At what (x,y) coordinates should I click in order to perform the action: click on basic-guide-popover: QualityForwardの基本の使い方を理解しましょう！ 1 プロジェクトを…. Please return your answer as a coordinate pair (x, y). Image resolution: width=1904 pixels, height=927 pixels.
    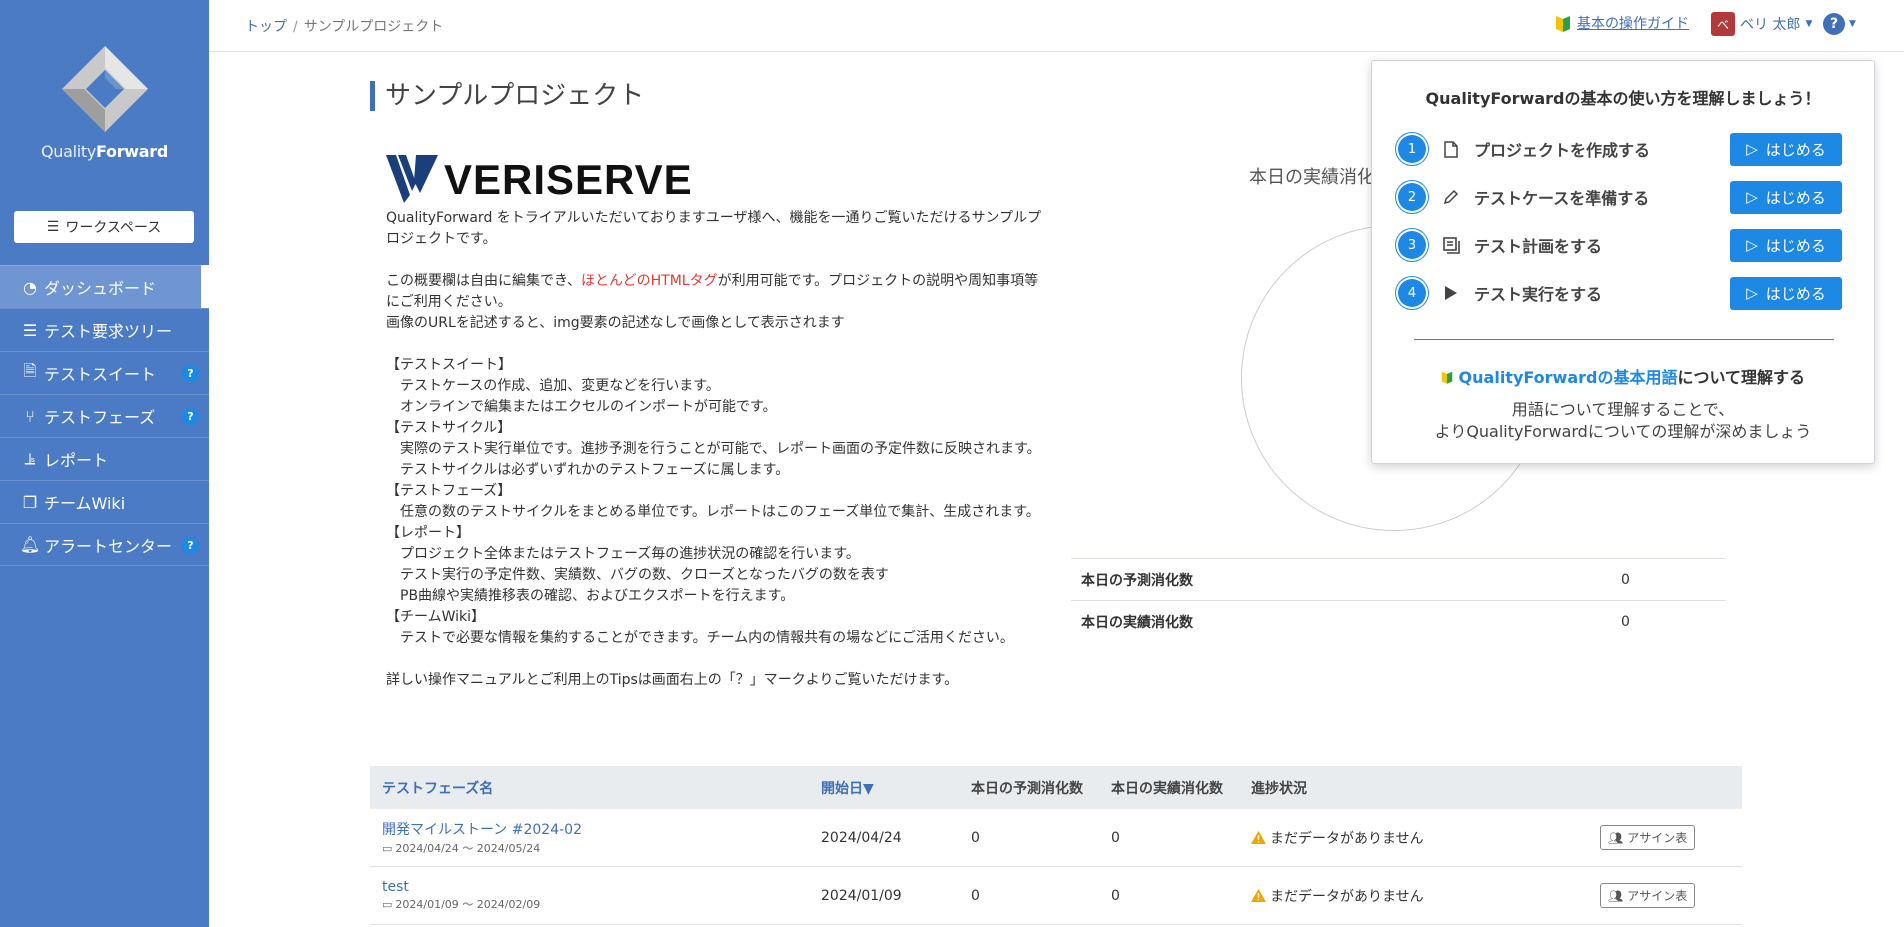
    Looking at the image, I should click on (1623, 262).